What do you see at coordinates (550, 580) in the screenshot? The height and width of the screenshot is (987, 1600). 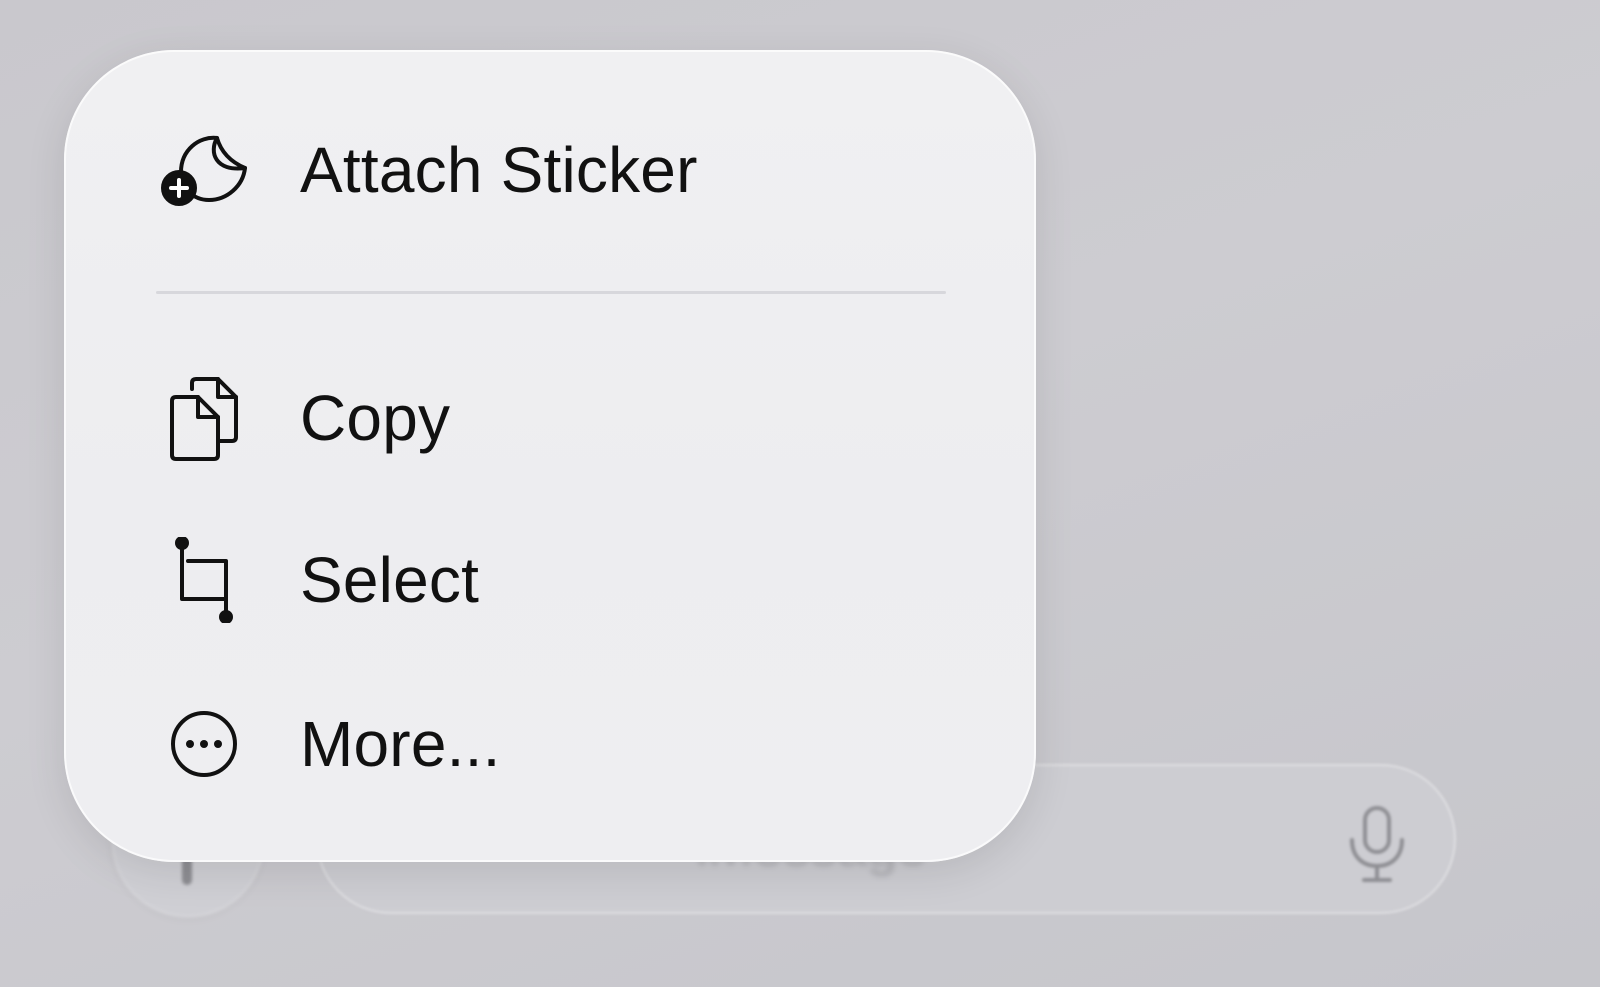 I see `menu-item-select: Select` at bounding box center [550, 580].